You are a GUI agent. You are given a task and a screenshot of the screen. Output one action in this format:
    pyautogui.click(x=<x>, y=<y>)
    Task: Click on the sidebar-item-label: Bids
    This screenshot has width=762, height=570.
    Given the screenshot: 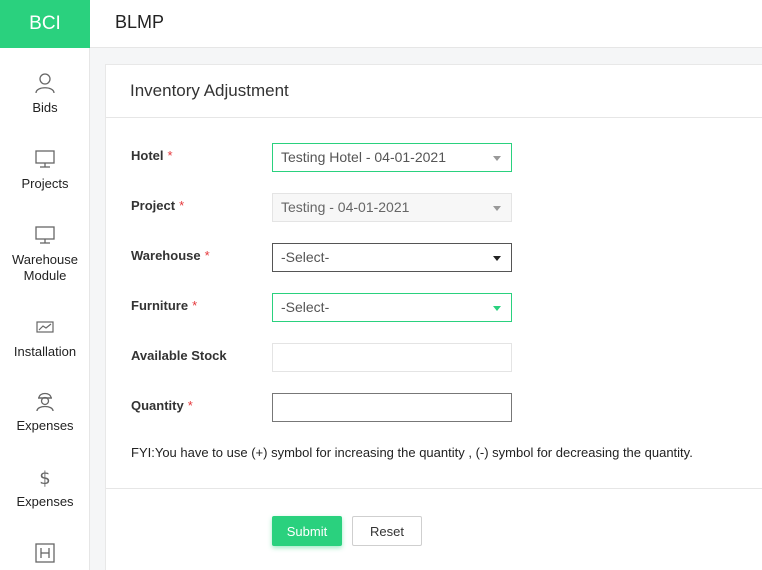 What is the action you would take?
    pyautogui.click(x=45, y=107)
    